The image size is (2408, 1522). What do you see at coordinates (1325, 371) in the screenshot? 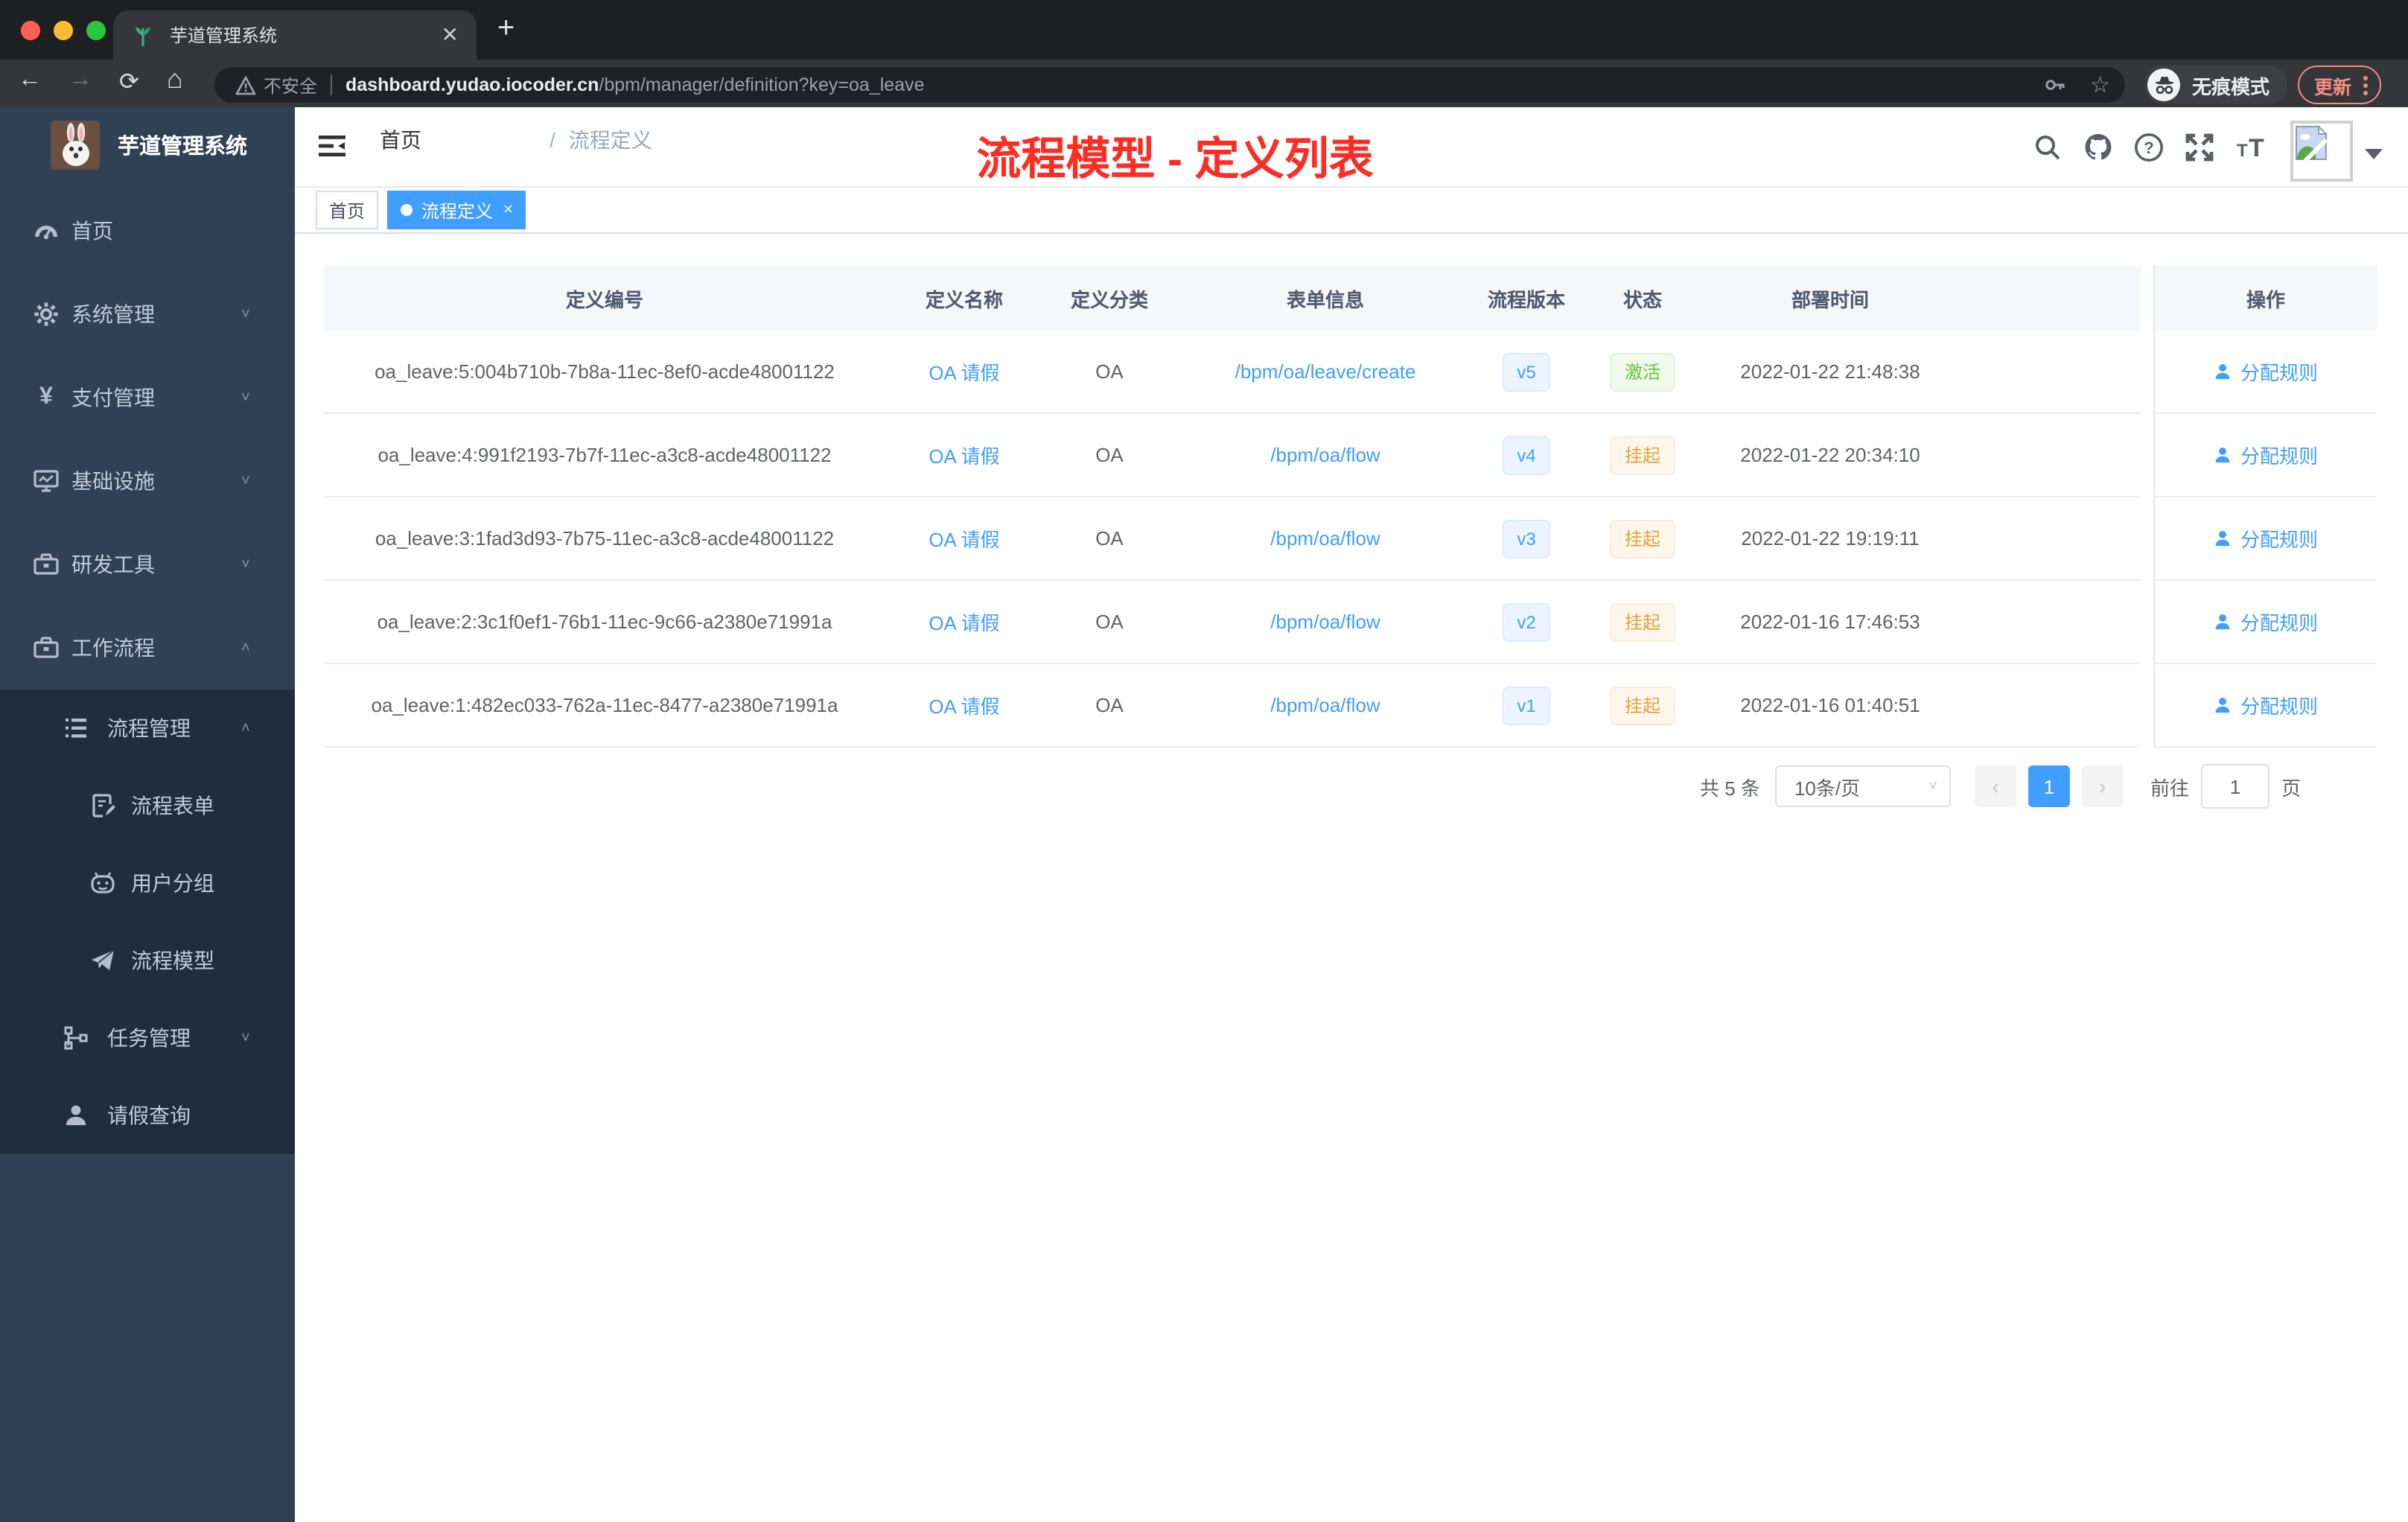
I see `form-info-link: /bpm/oa/leave/create` at bounding box center [1325, 371].